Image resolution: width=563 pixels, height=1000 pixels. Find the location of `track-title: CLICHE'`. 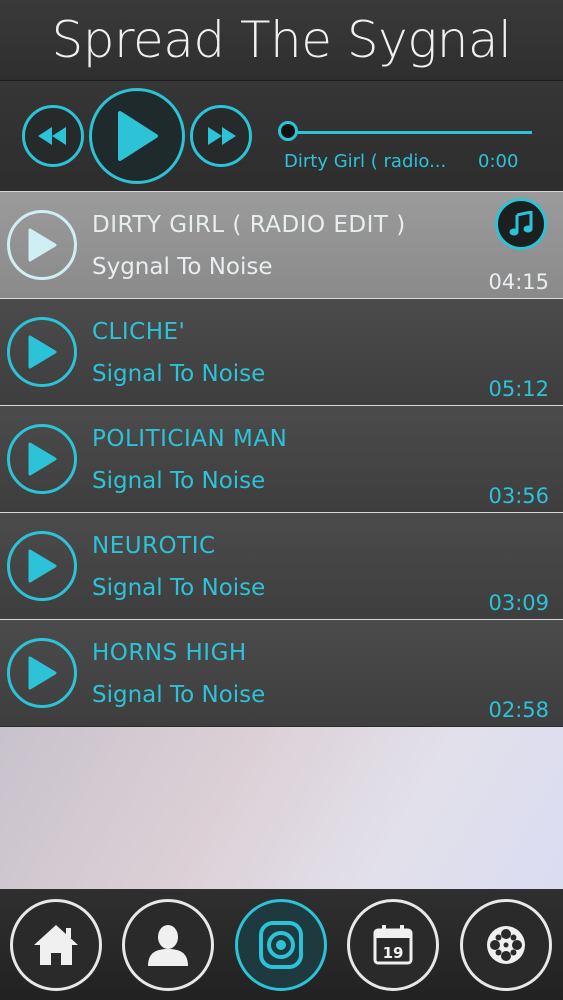

track-title: CLICHE' is located at coordinates (139, 332).